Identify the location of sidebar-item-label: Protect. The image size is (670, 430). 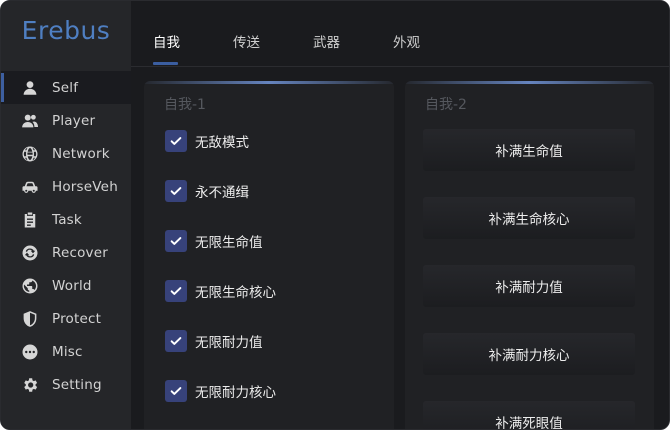
(77, 318).